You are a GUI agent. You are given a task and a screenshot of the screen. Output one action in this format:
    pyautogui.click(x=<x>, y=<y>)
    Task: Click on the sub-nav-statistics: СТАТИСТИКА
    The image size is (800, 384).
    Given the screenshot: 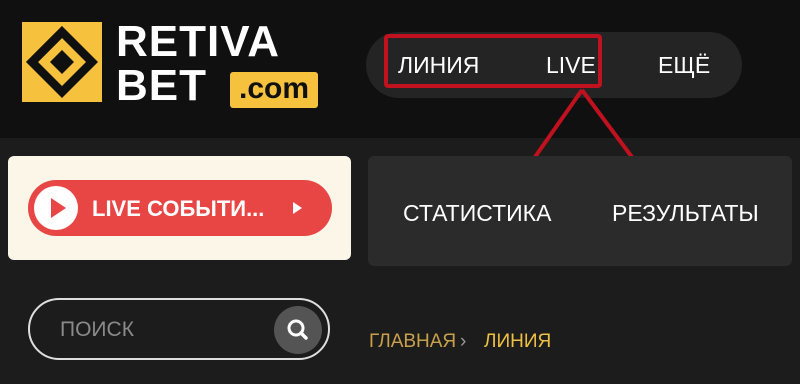 What is the action you would take?
    pyautogui.click(x=477, y=213)
    